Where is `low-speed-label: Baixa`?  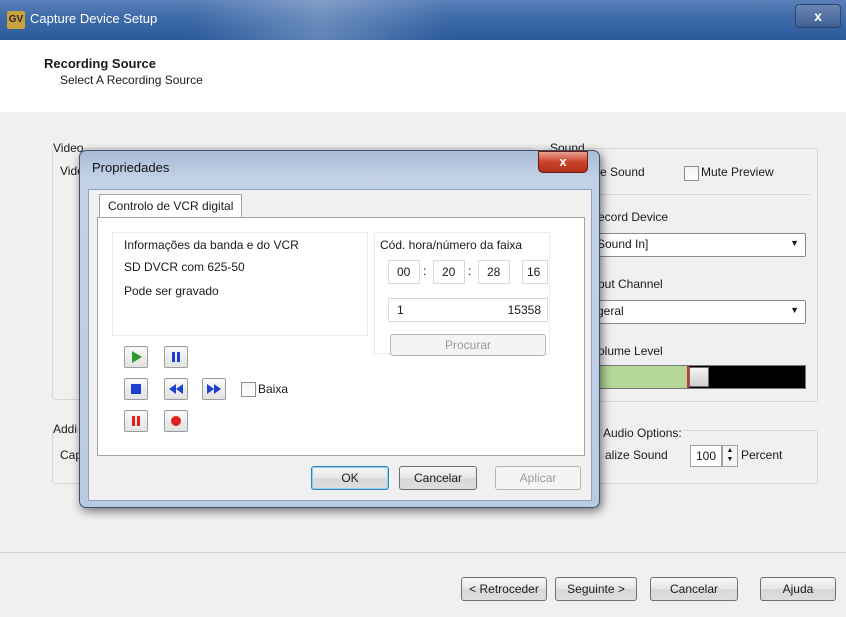
low-speed-label: Baixa is located at coordinates (273, 389).